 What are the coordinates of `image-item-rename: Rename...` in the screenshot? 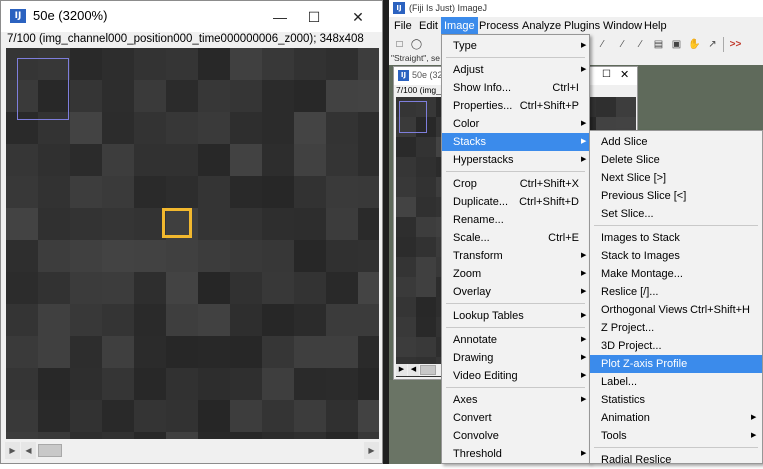 It's located at (515, 220).